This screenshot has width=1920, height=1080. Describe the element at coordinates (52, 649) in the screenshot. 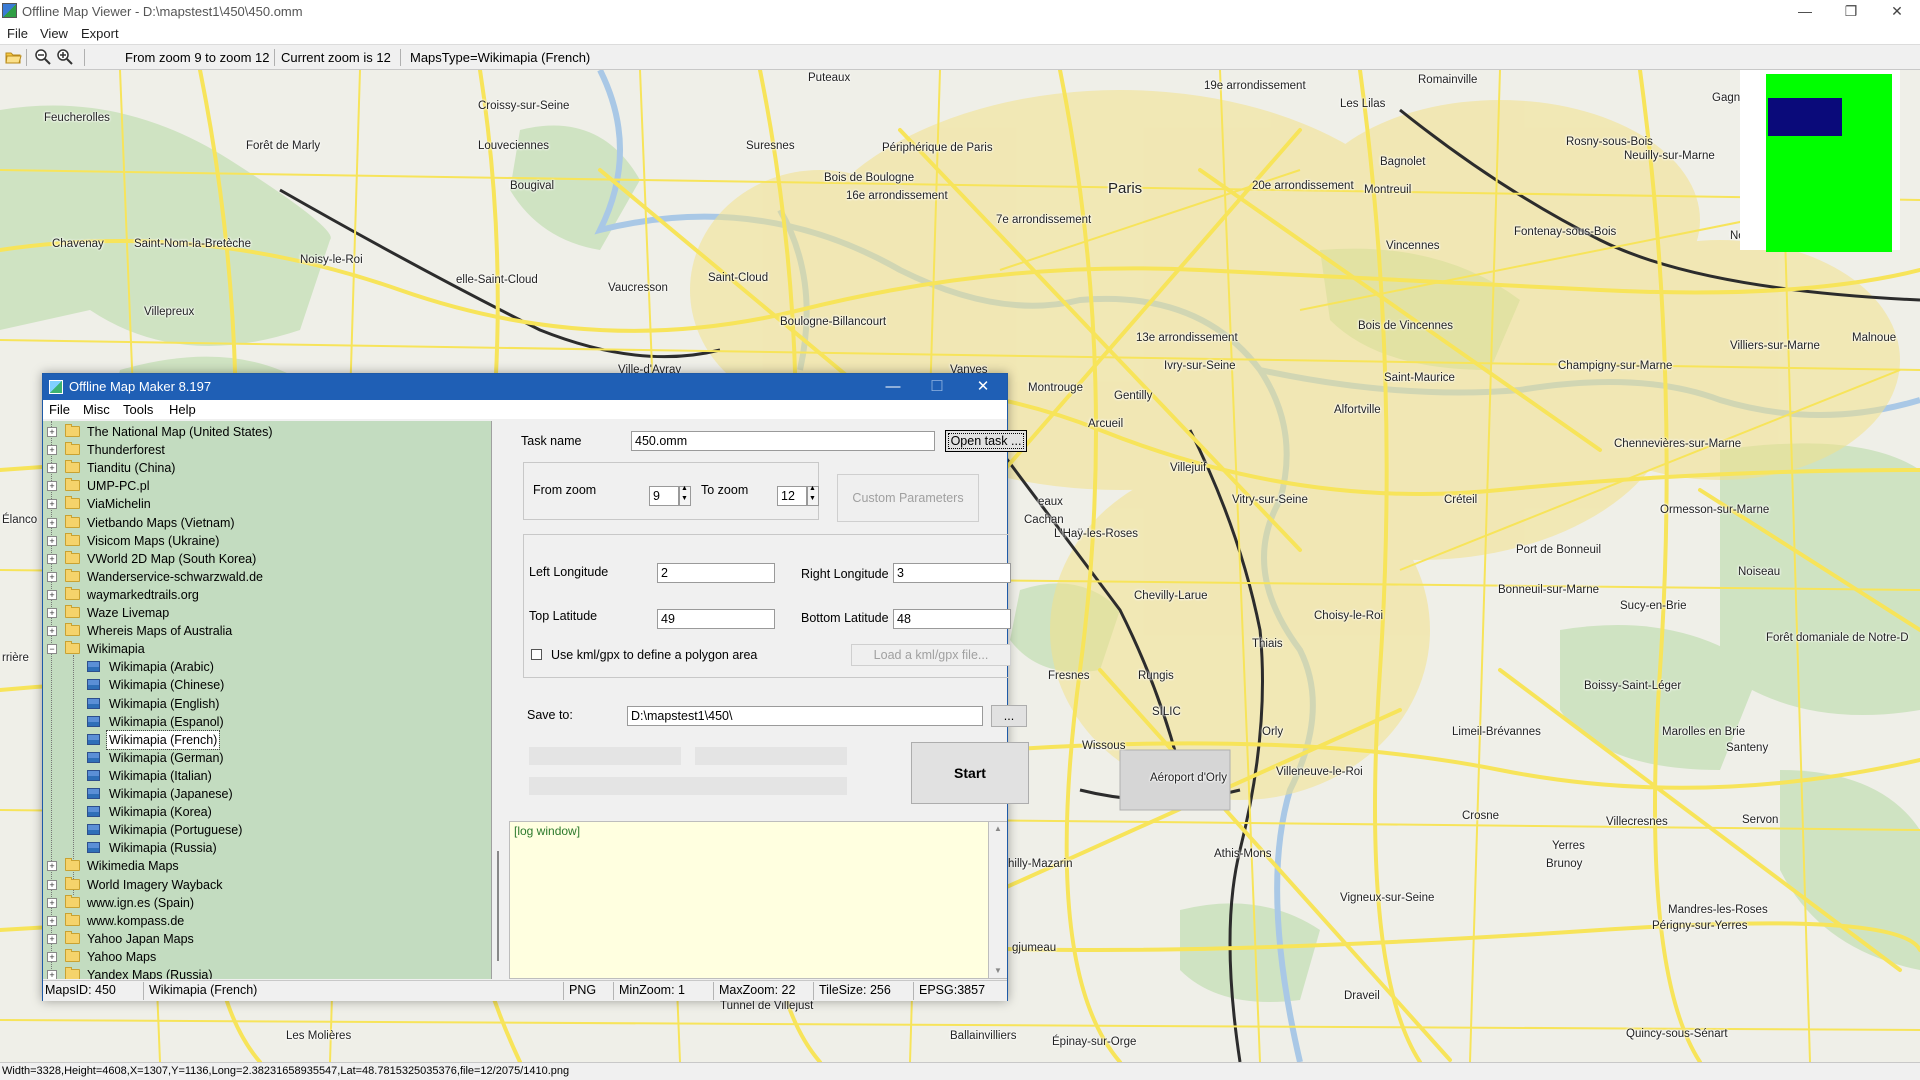

I see `expand-toggle-icon: −` at that location.